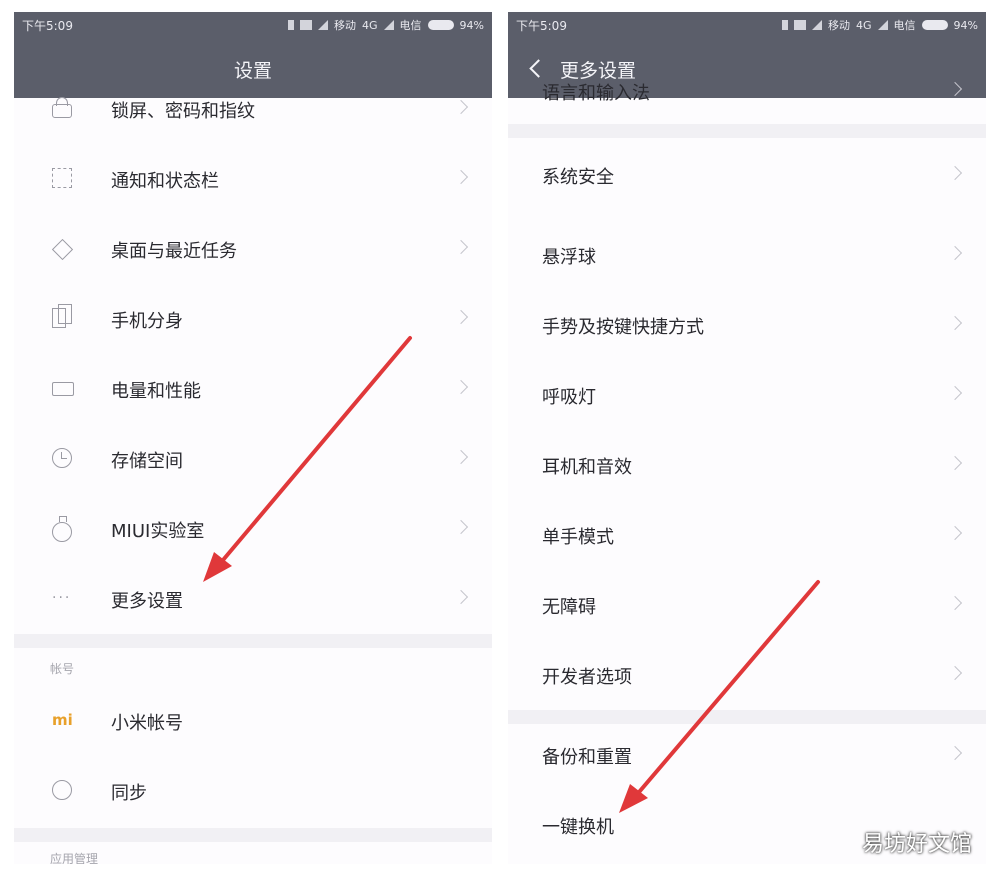  I want to click on item-label: 小米帐号, so click(147, 723).